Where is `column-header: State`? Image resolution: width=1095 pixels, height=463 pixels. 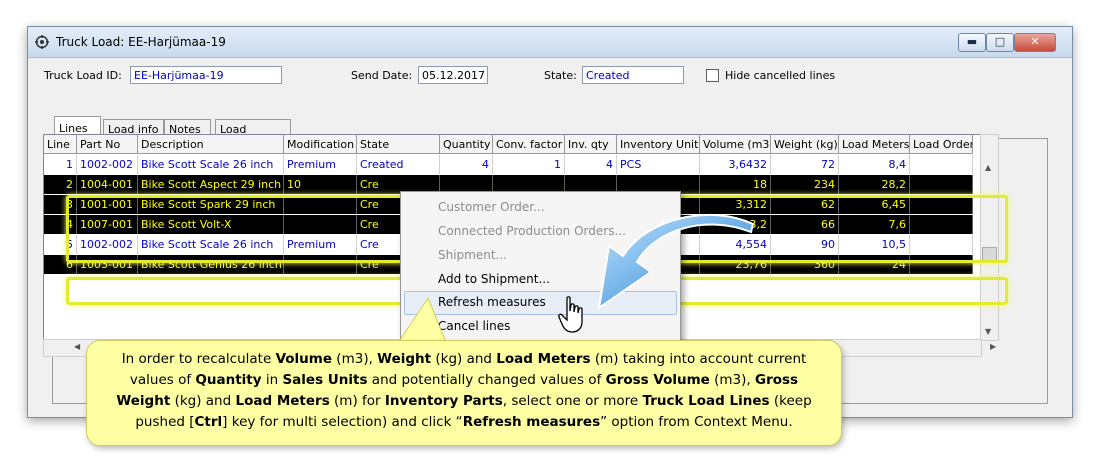
column-header: State is located at coordinates (398, 144).